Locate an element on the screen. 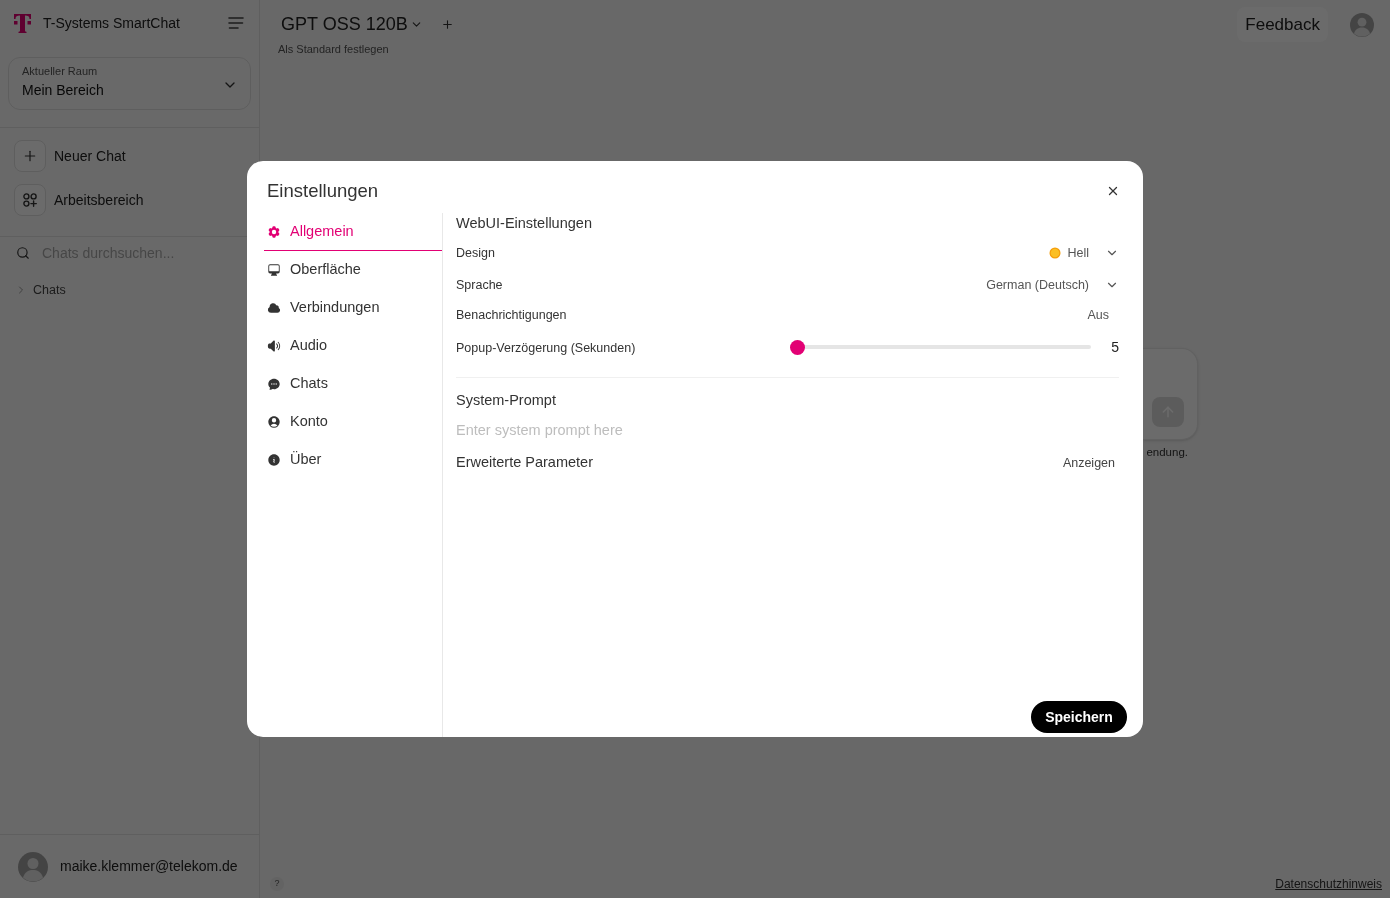 This screenshot has height=898, width=1390. system-prompt-title: System-Prompt is located at coordinates (506, 400).